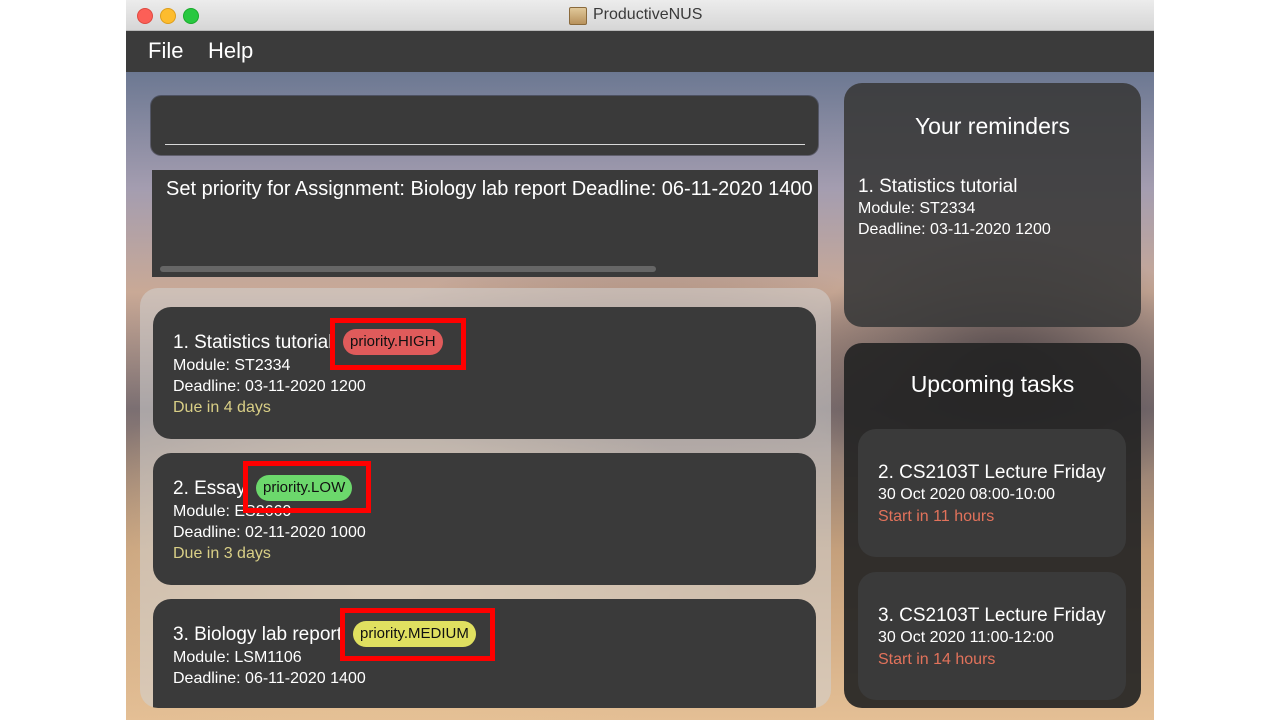 The image size is (1280, 720). I want to click on app-icon, so click(578, 16).